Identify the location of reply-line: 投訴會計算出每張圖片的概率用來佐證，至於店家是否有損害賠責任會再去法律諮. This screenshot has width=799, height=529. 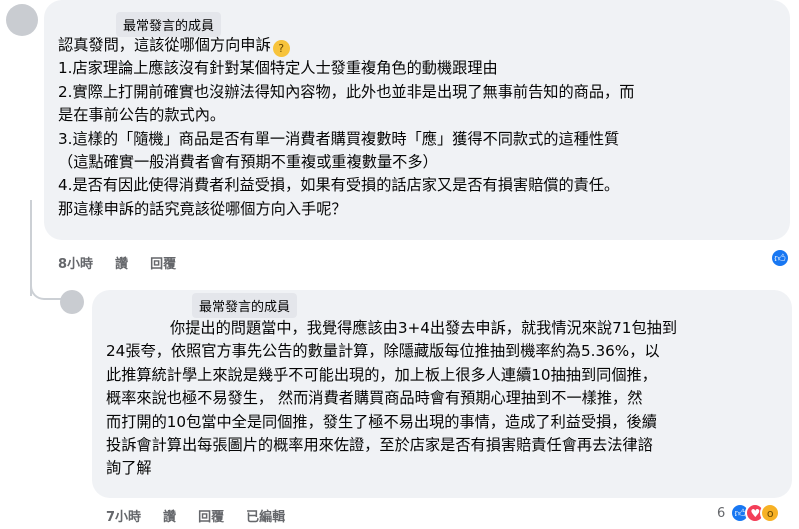
(379, 445).